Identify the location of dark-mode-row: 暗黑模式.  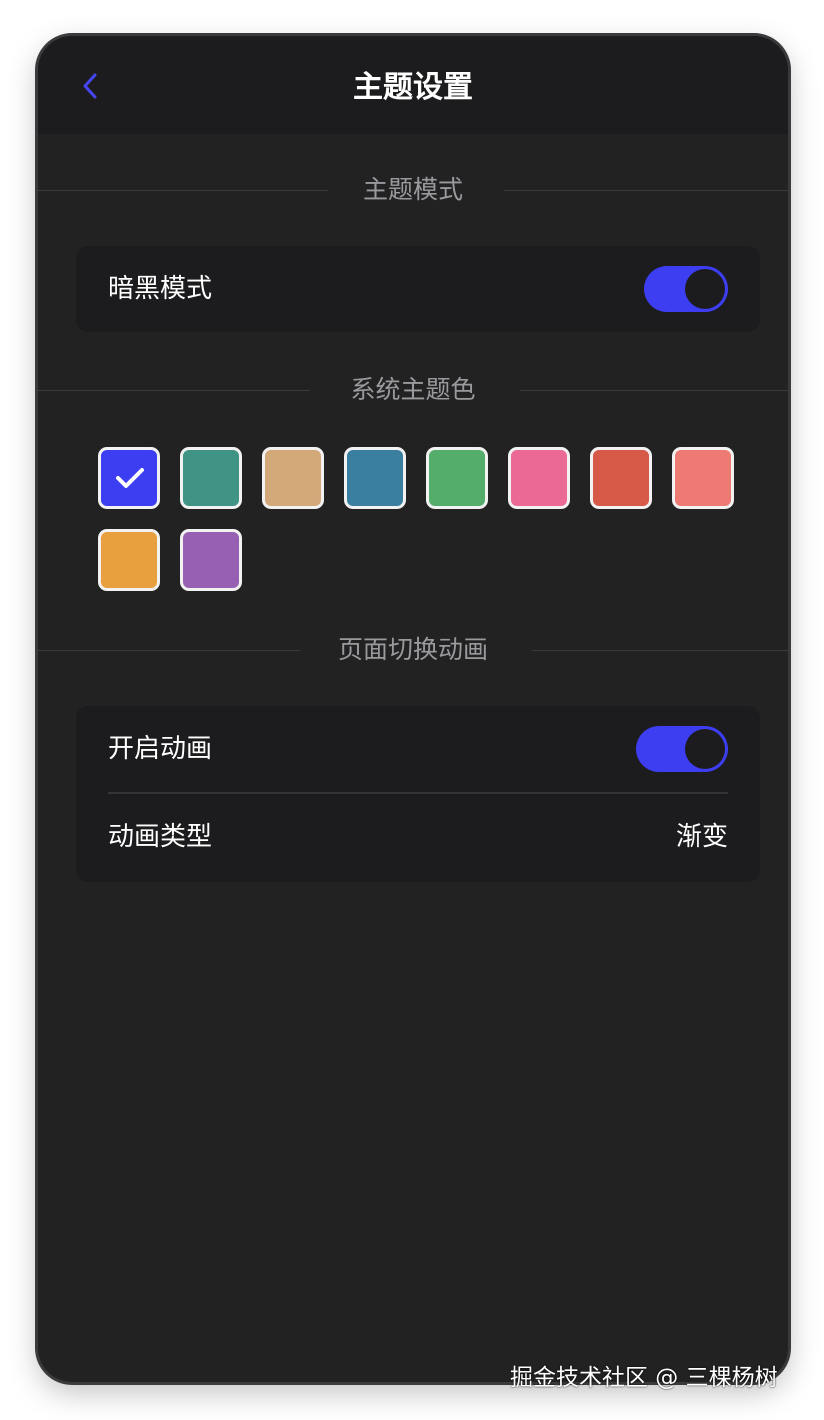
(418, 289).